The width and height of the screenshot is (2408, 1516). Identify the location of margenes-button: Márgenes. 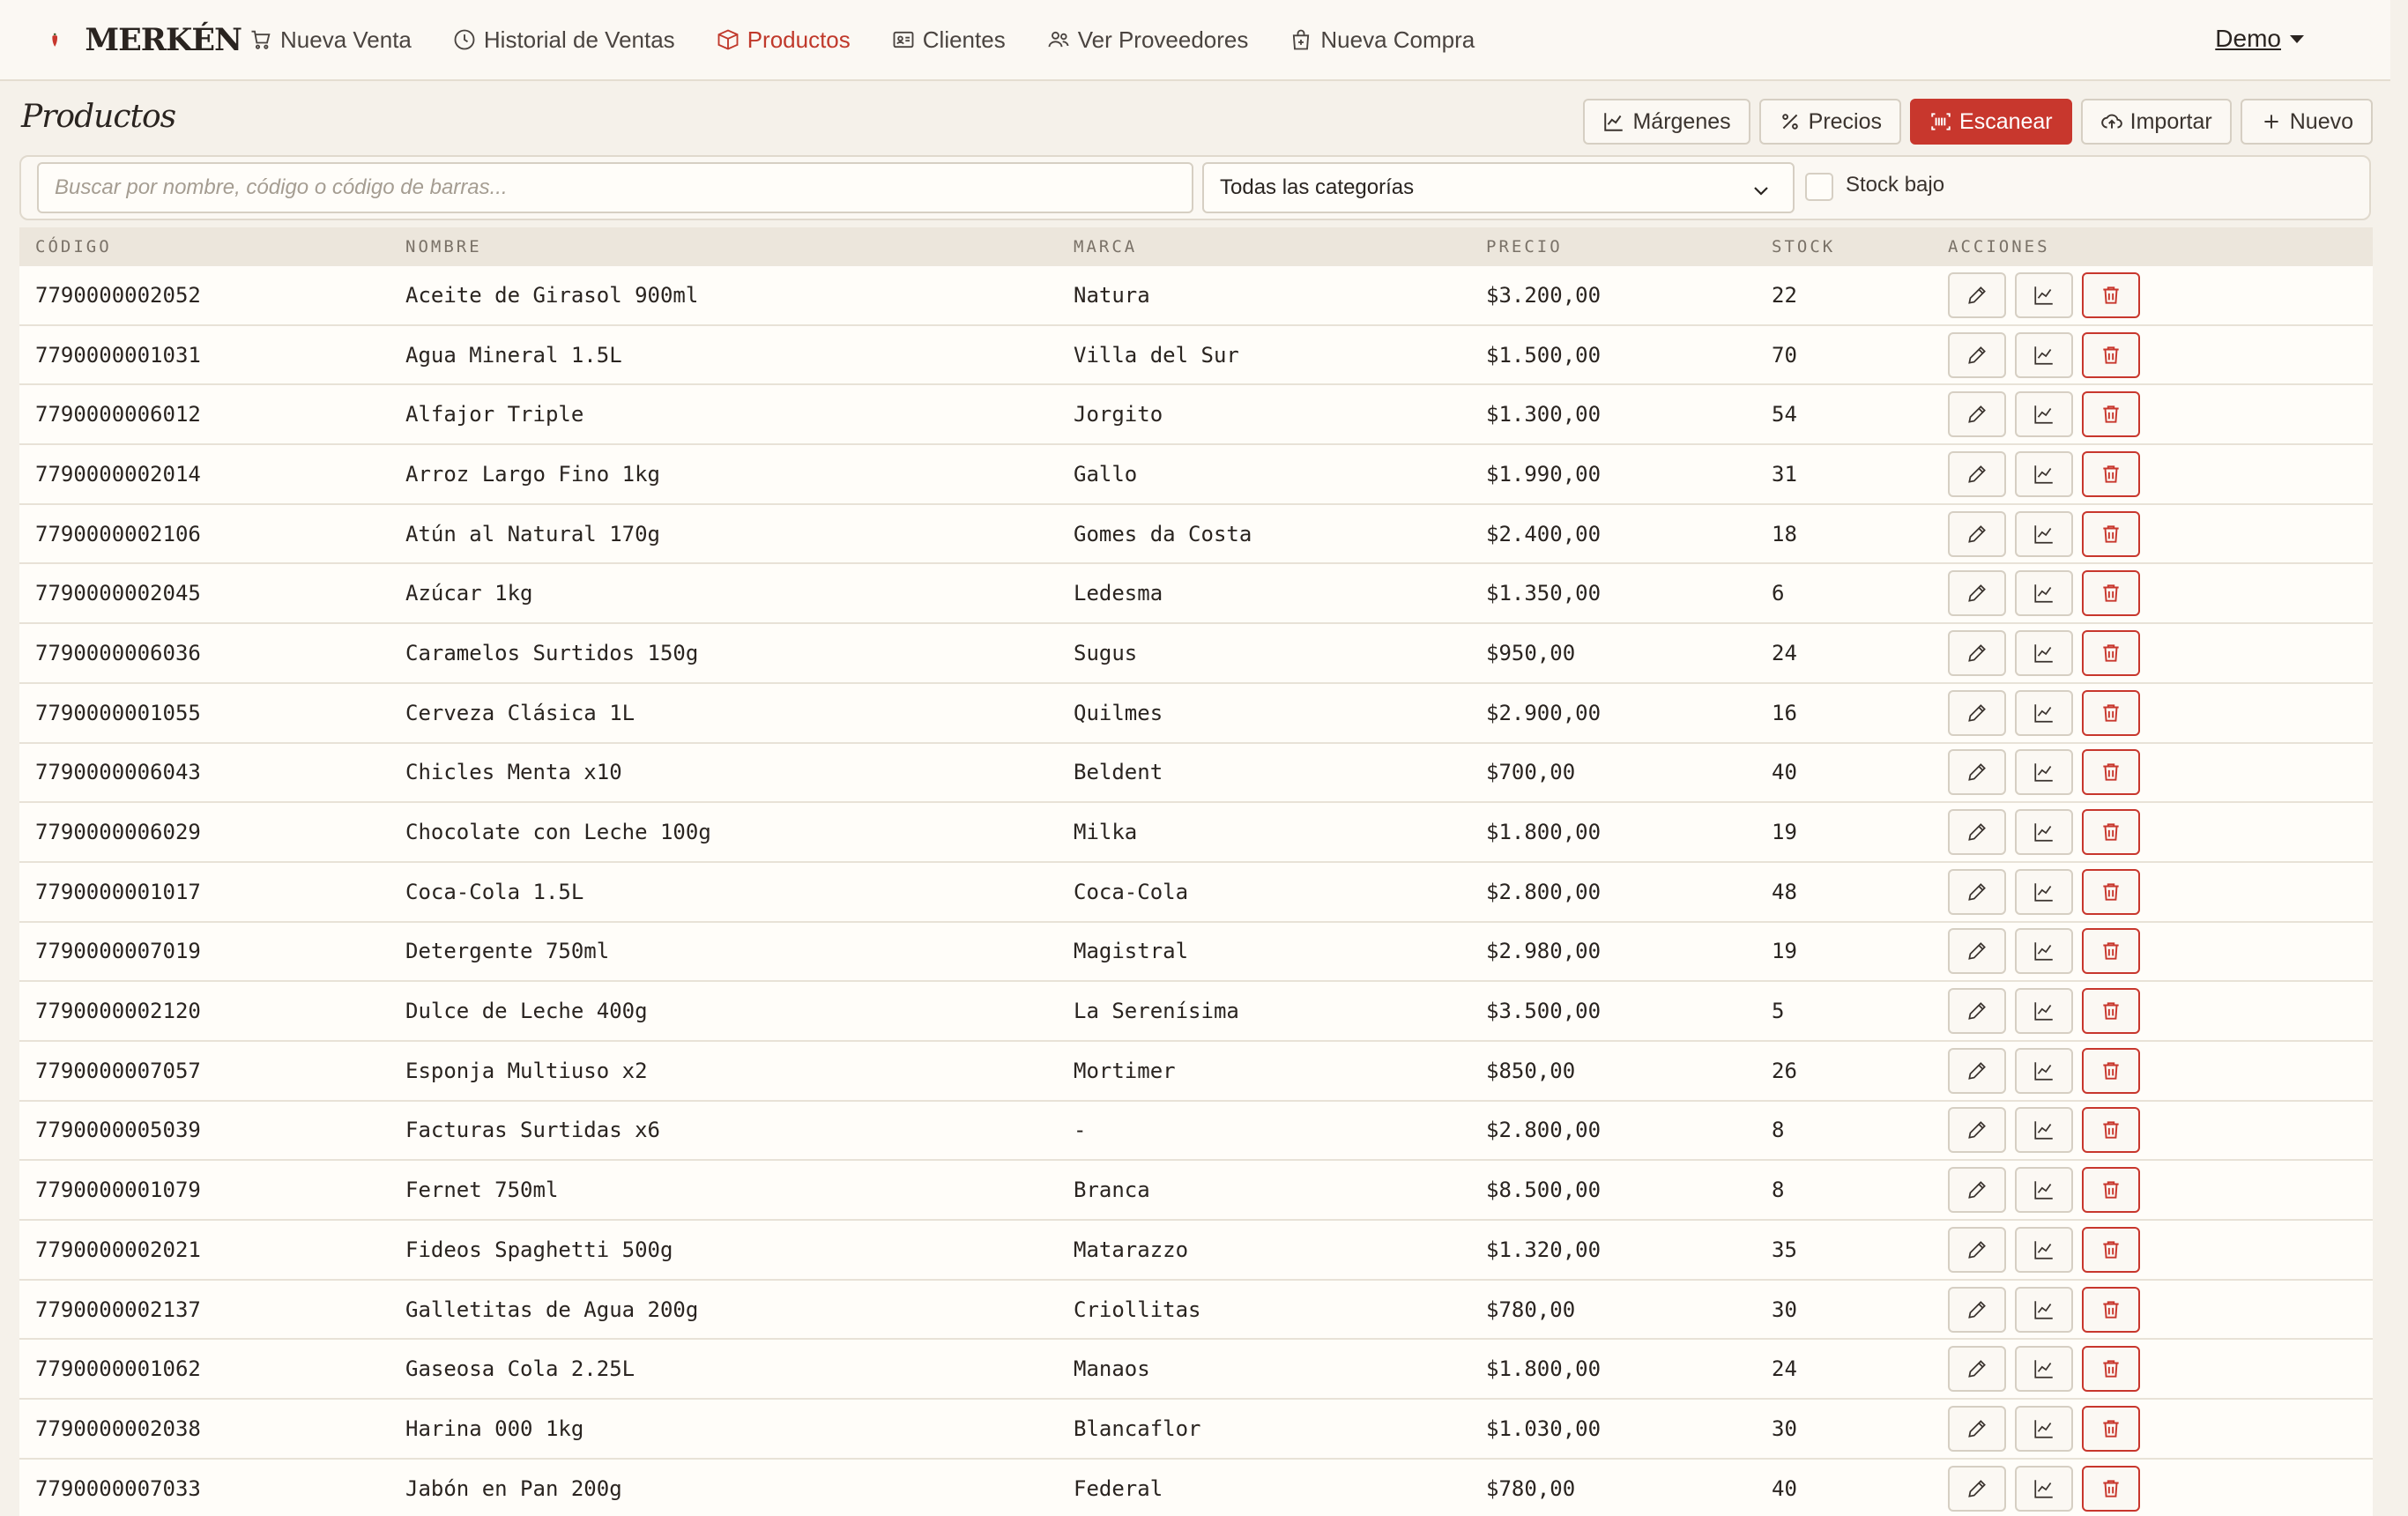
(1666, 122).